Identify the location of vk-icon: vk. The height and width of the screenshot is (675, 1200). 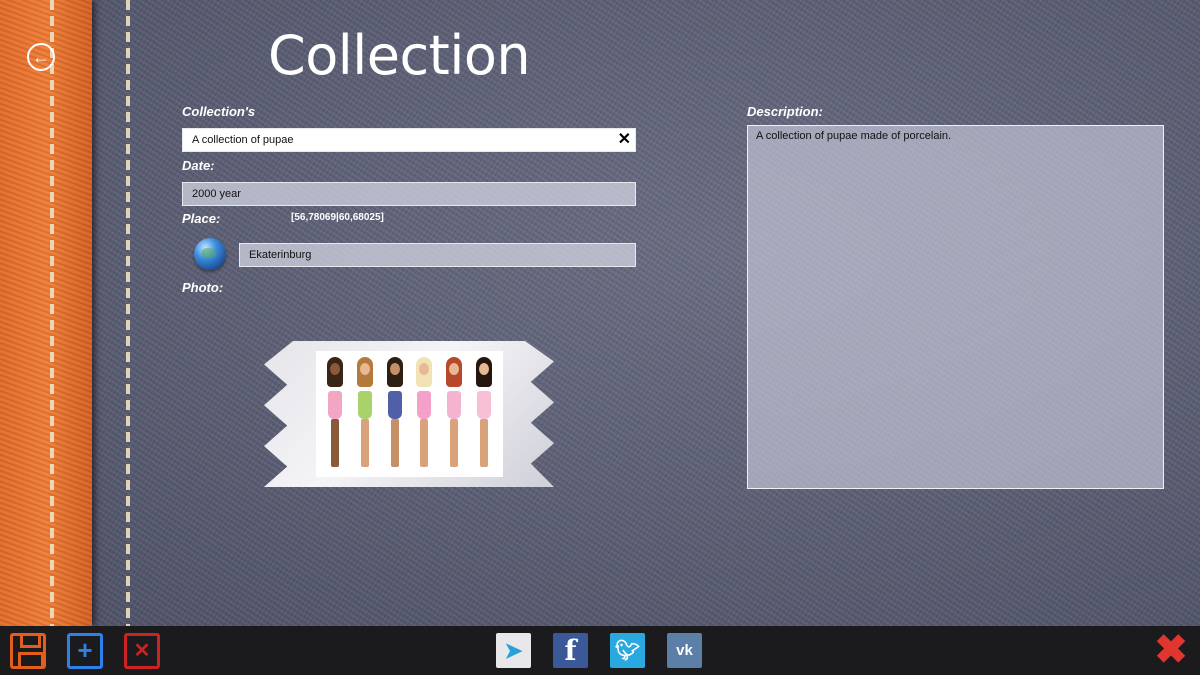
(684, 650).